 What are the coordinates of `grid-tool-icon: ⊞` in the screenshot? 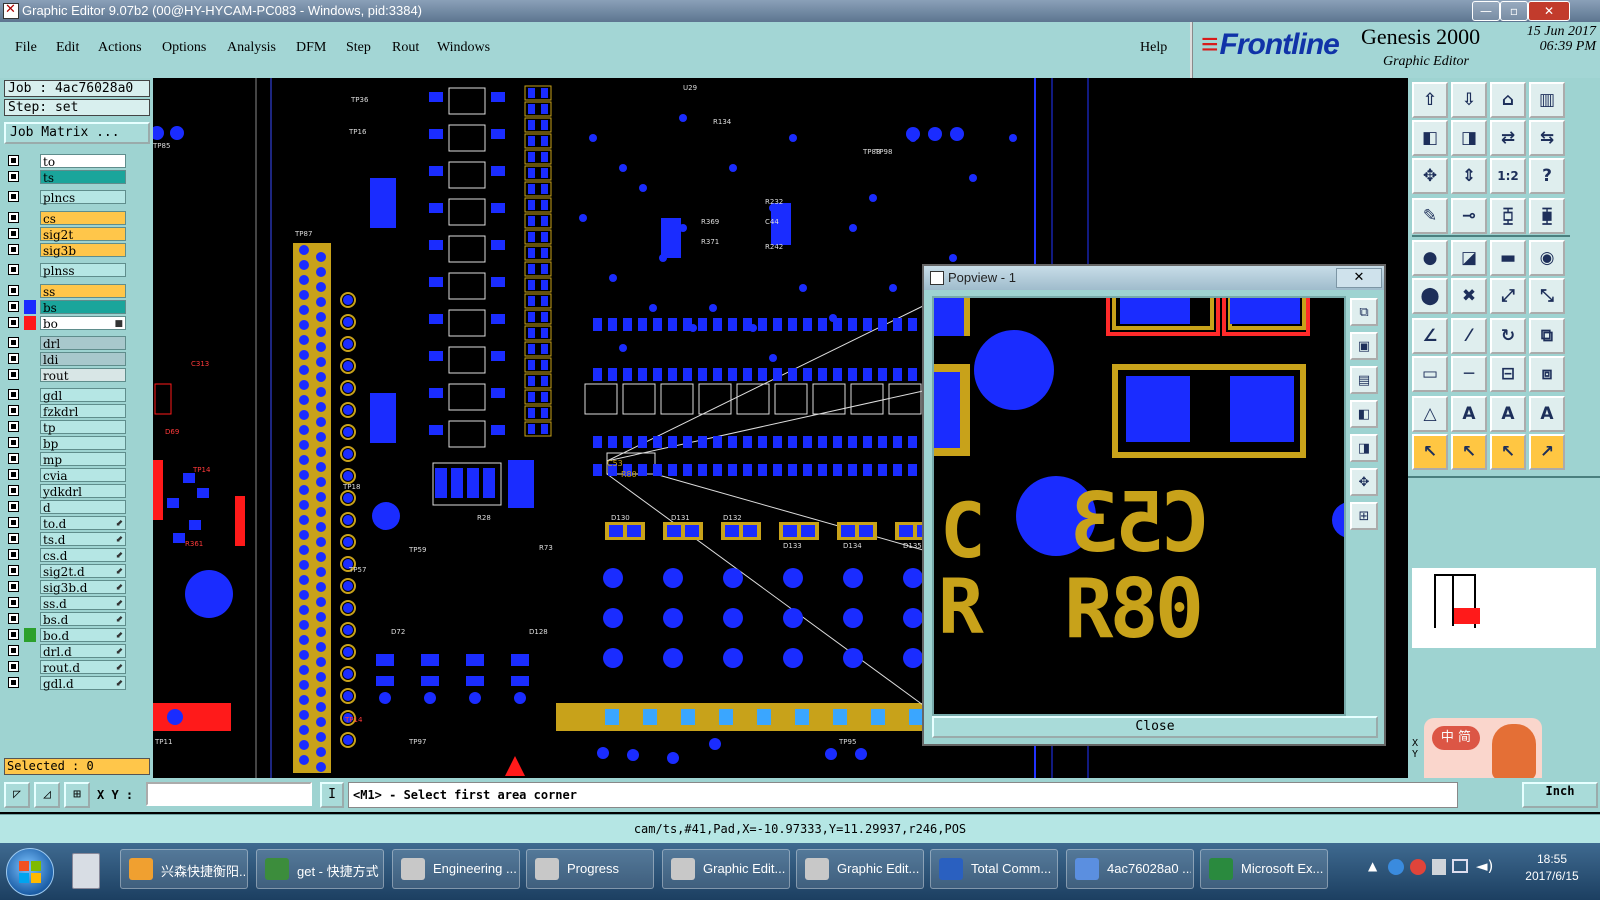 It's located at (77, 795).